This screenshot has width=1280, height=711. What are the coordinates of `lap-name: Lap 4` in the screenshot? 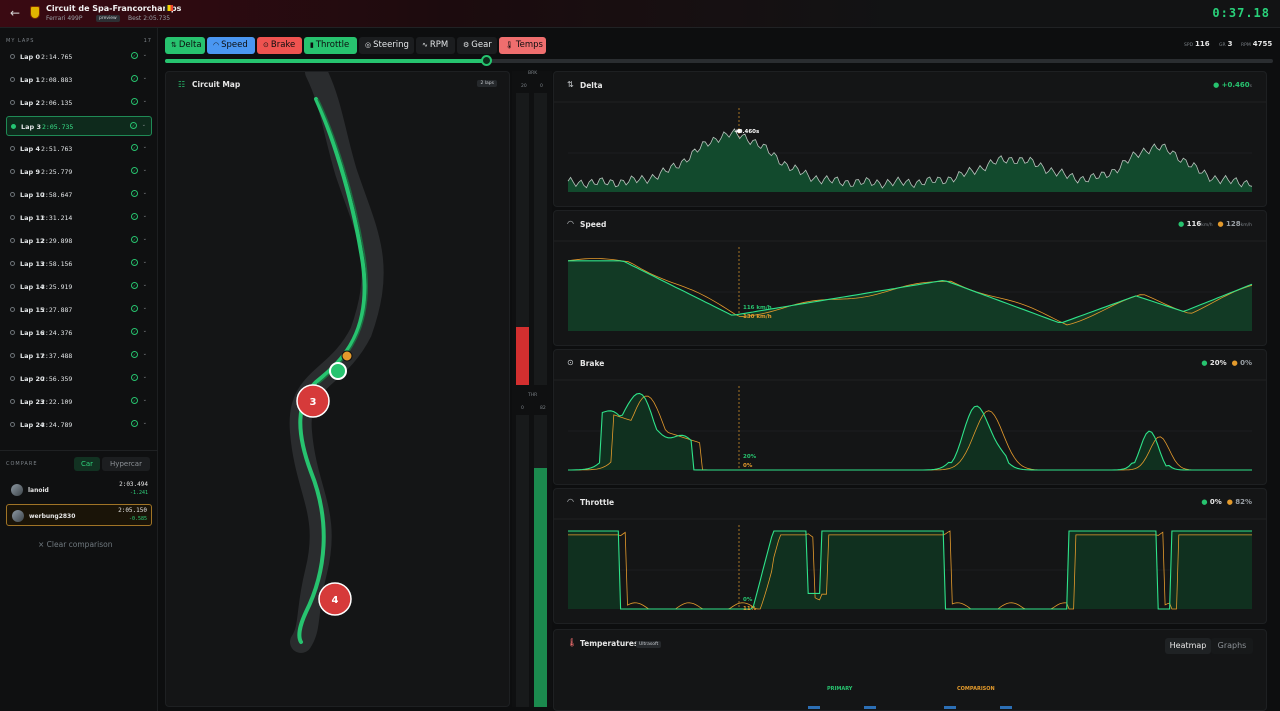 It's located at (30, 149).